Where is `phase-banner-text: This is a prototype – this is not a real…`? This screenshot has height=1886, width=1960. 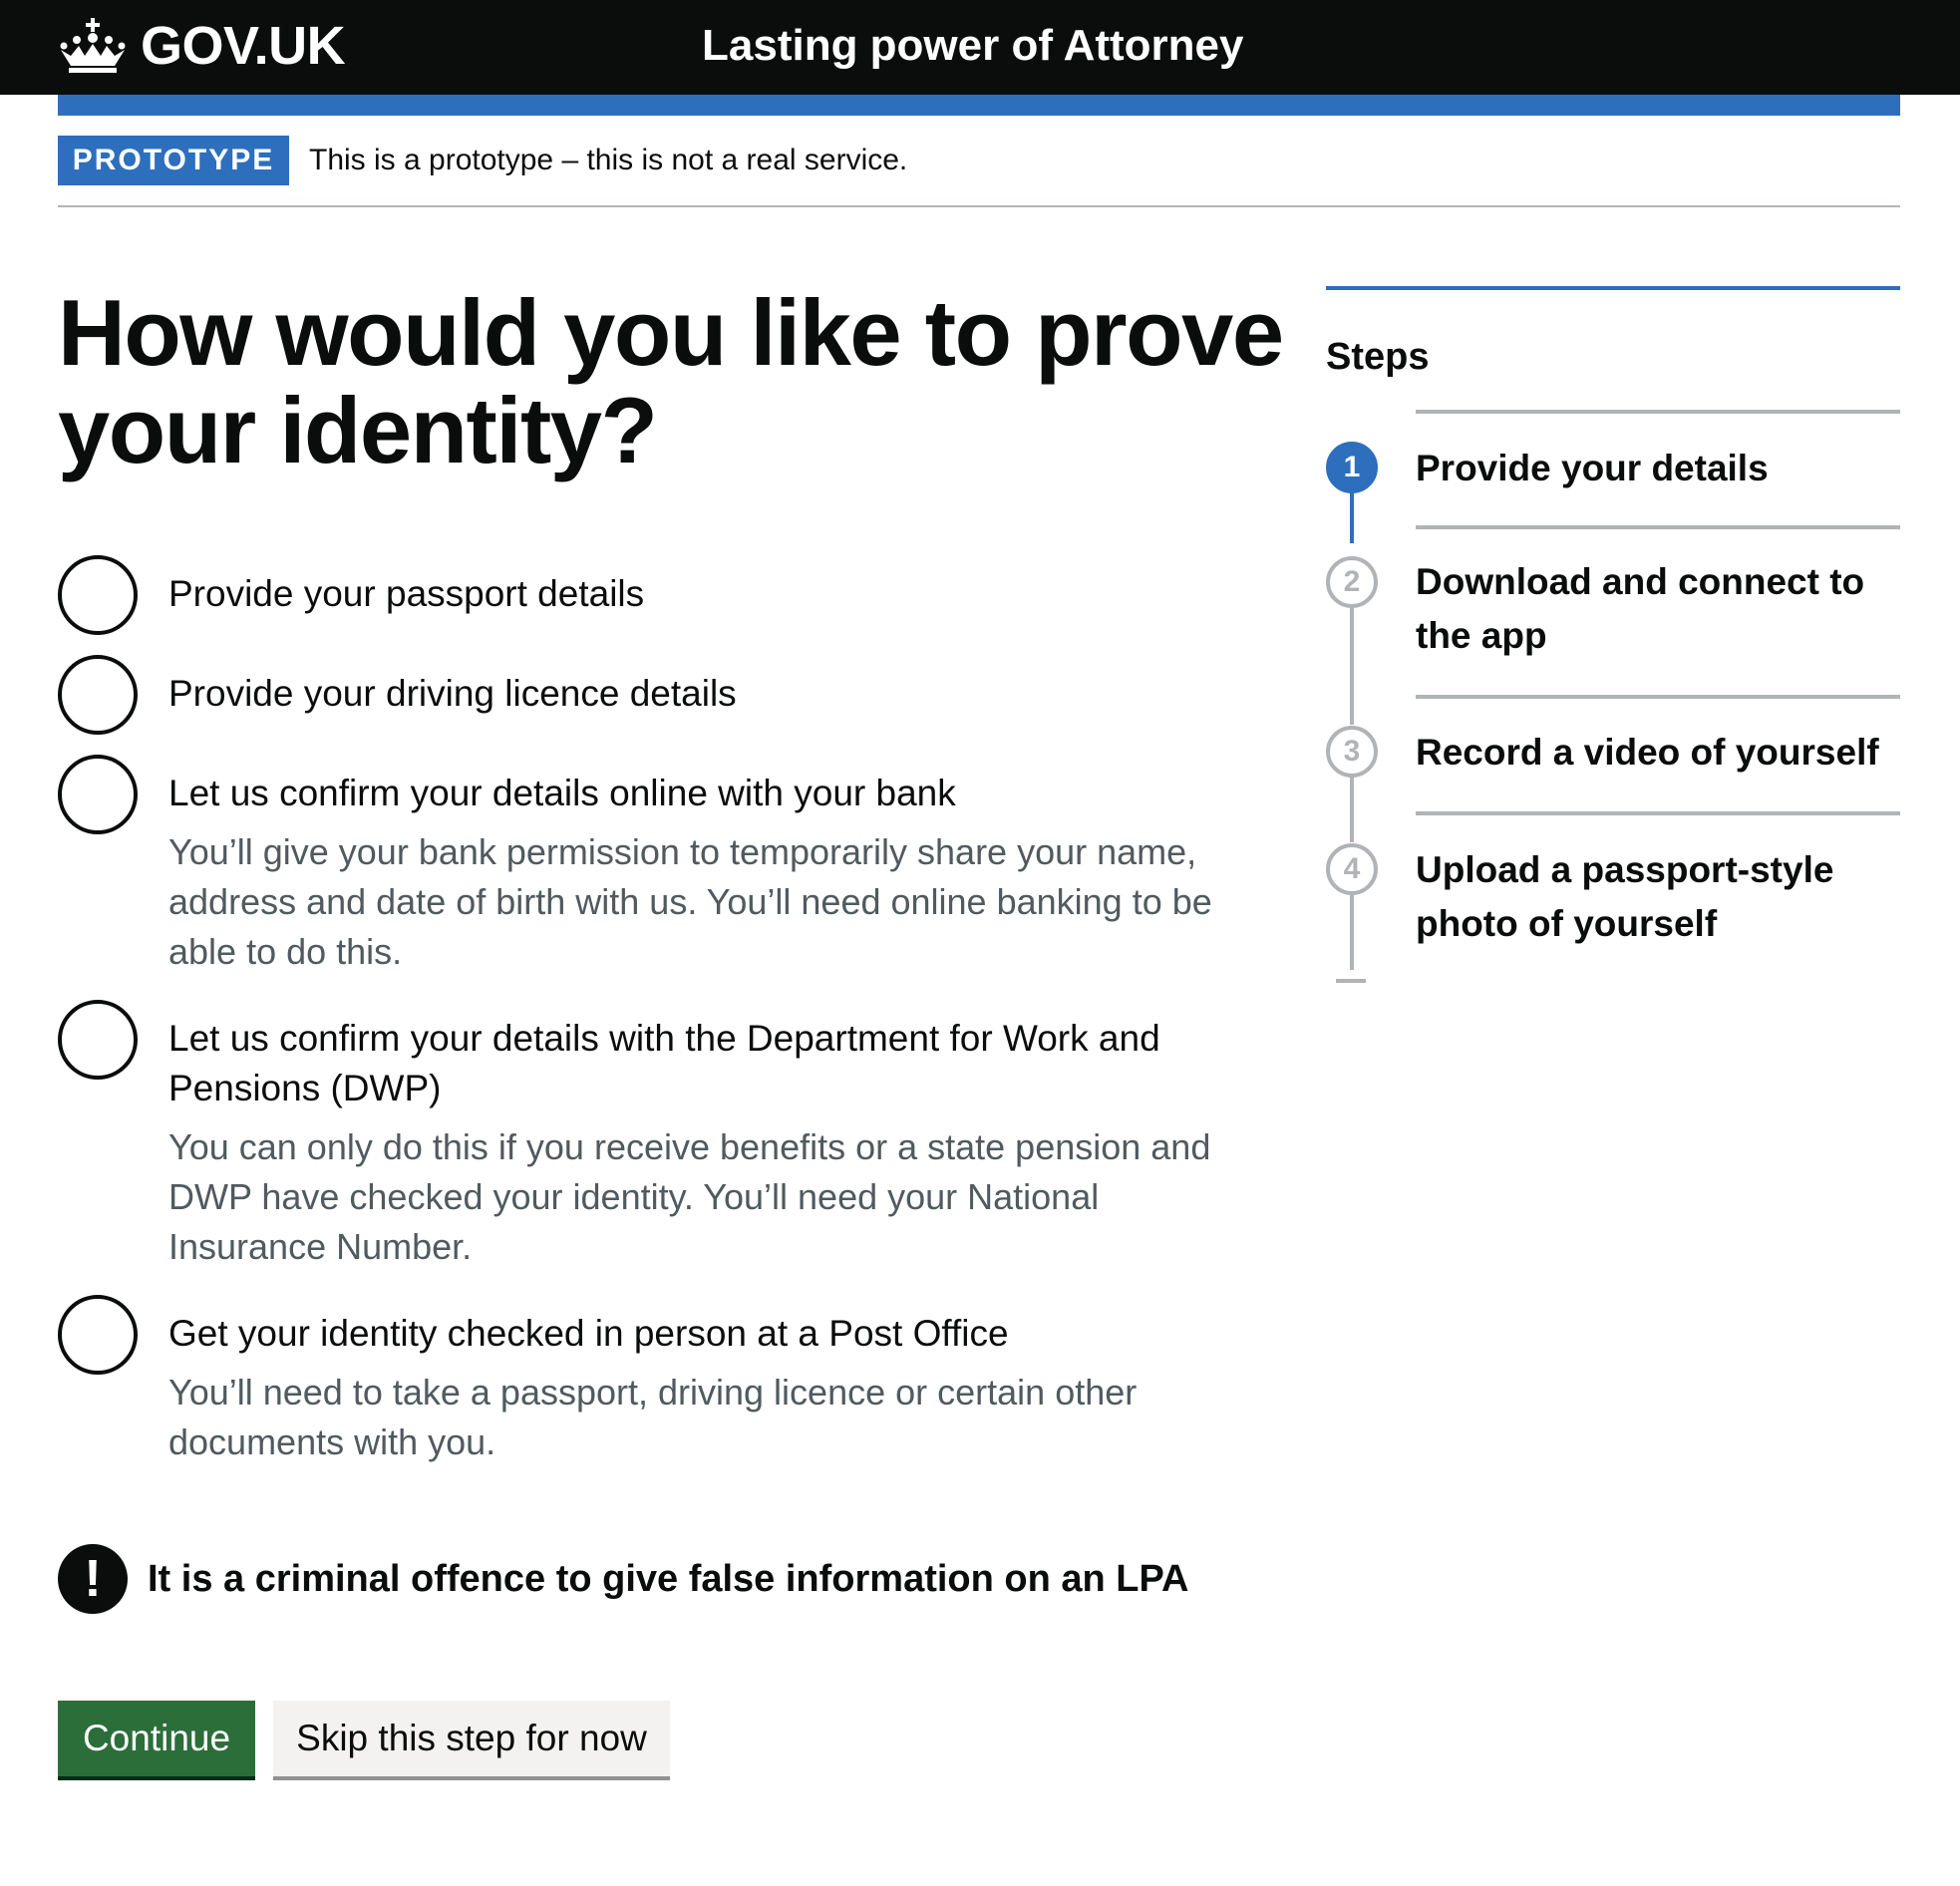
phase-banner-text: This is a prototype – this is not a real… is located at coordinates (608, 160).